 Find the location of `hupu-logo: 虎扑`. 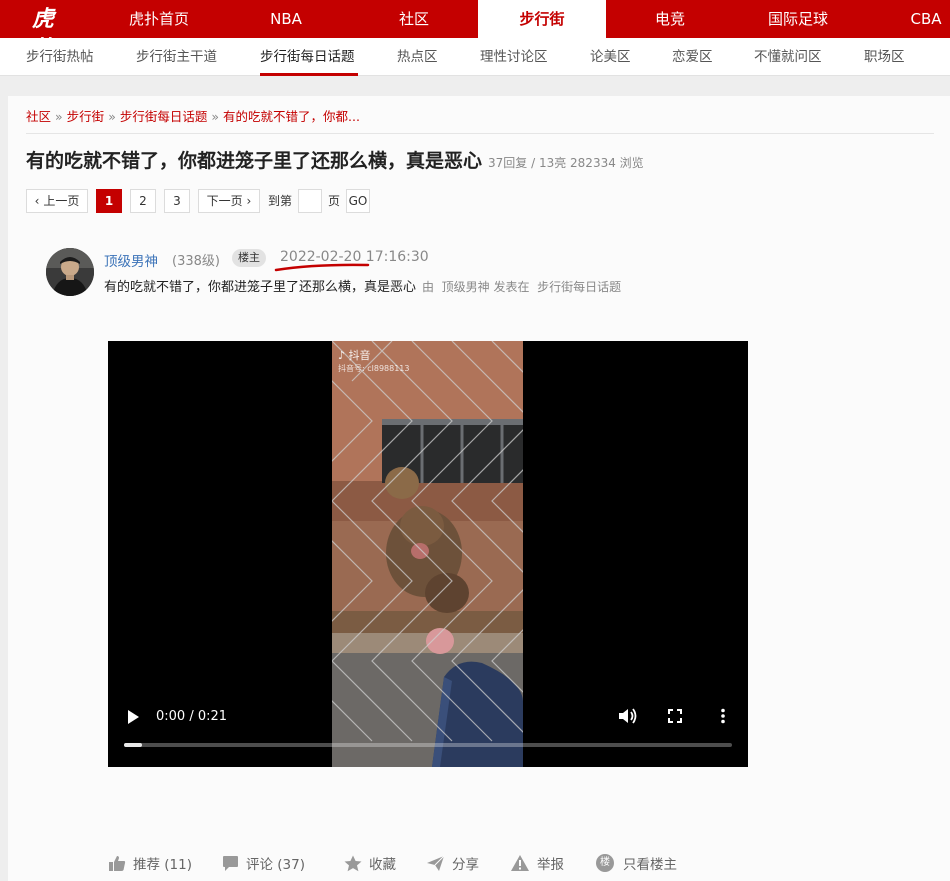

hupu-logo: 虎扑 is located at coordinates (50, 33).